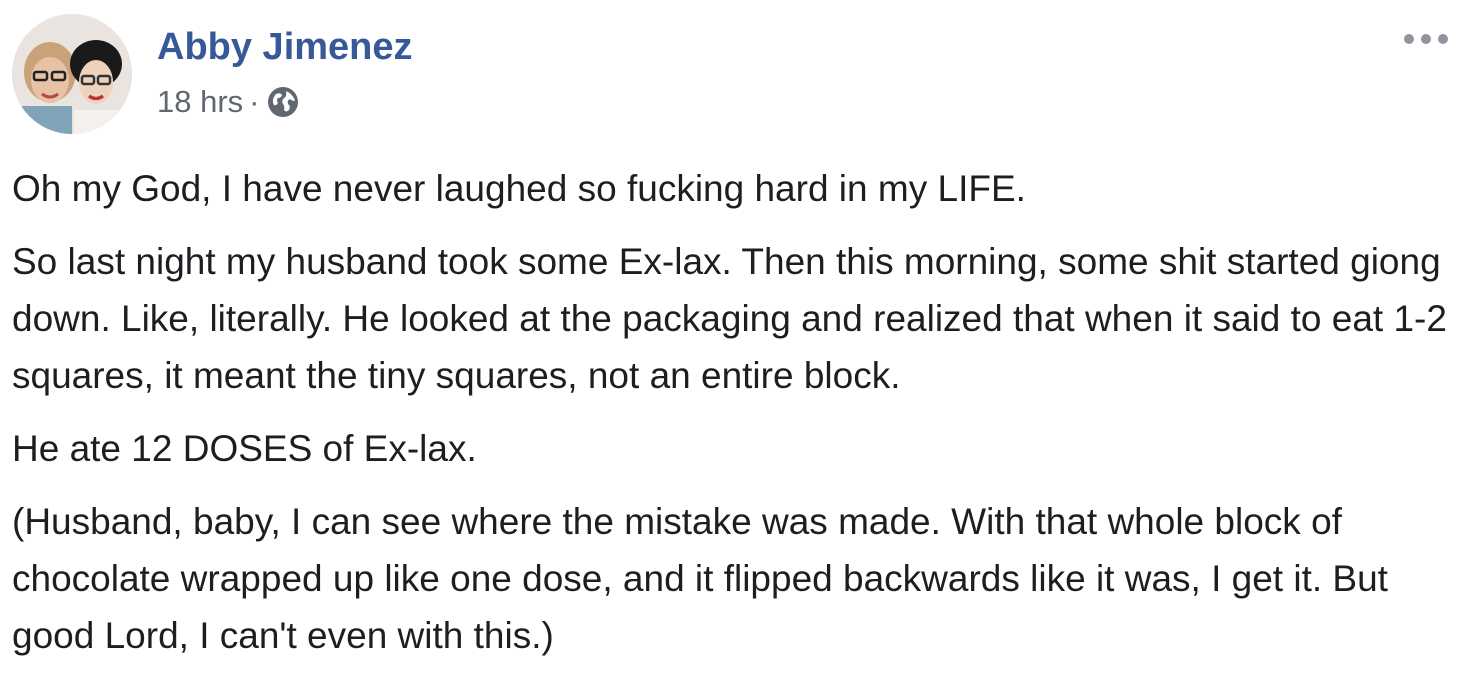  I want to click on post-timestamp: 18 hrs, so click(200, 102).